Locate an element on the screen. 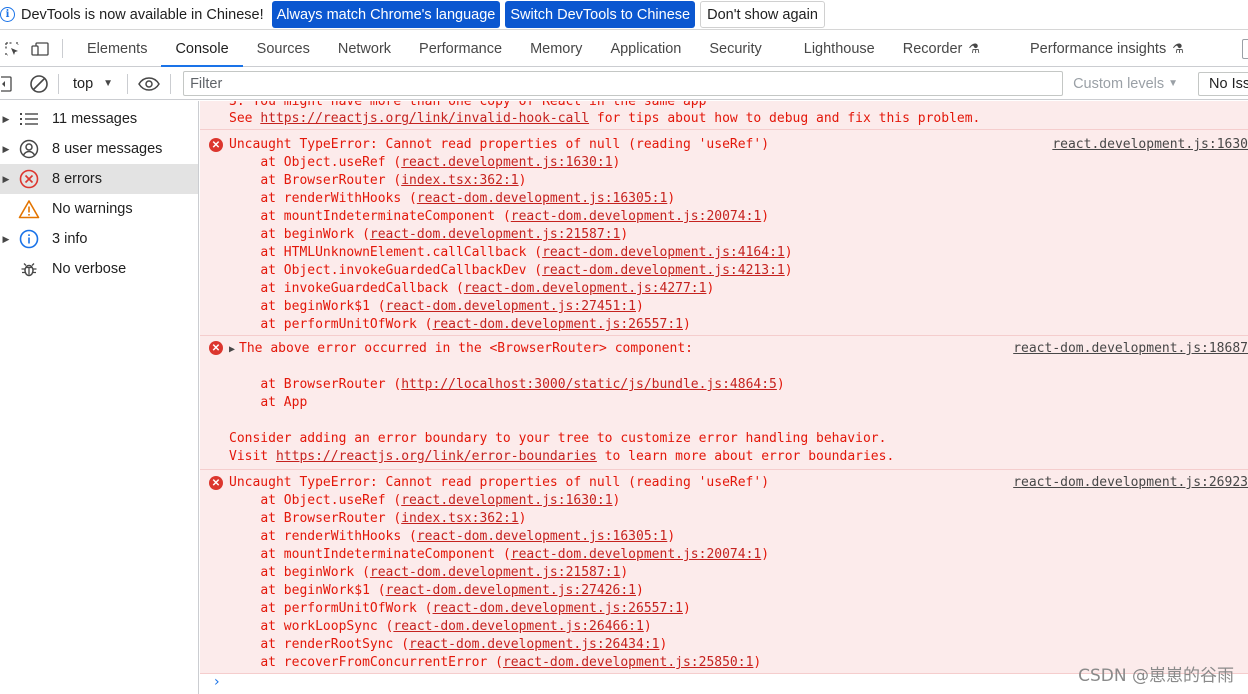  tab-console: Console is located at coordinates (202, 49).